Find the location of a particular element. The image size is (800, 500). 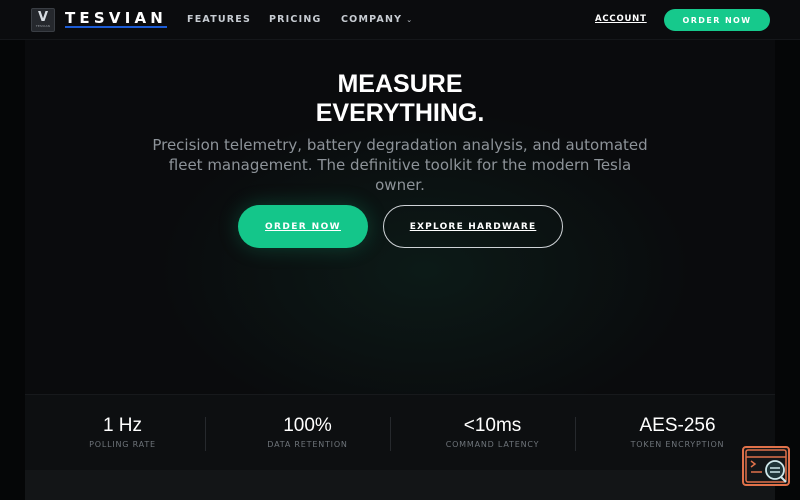

stat-label: DATA RETENTION is located at coordinates (307, 444).